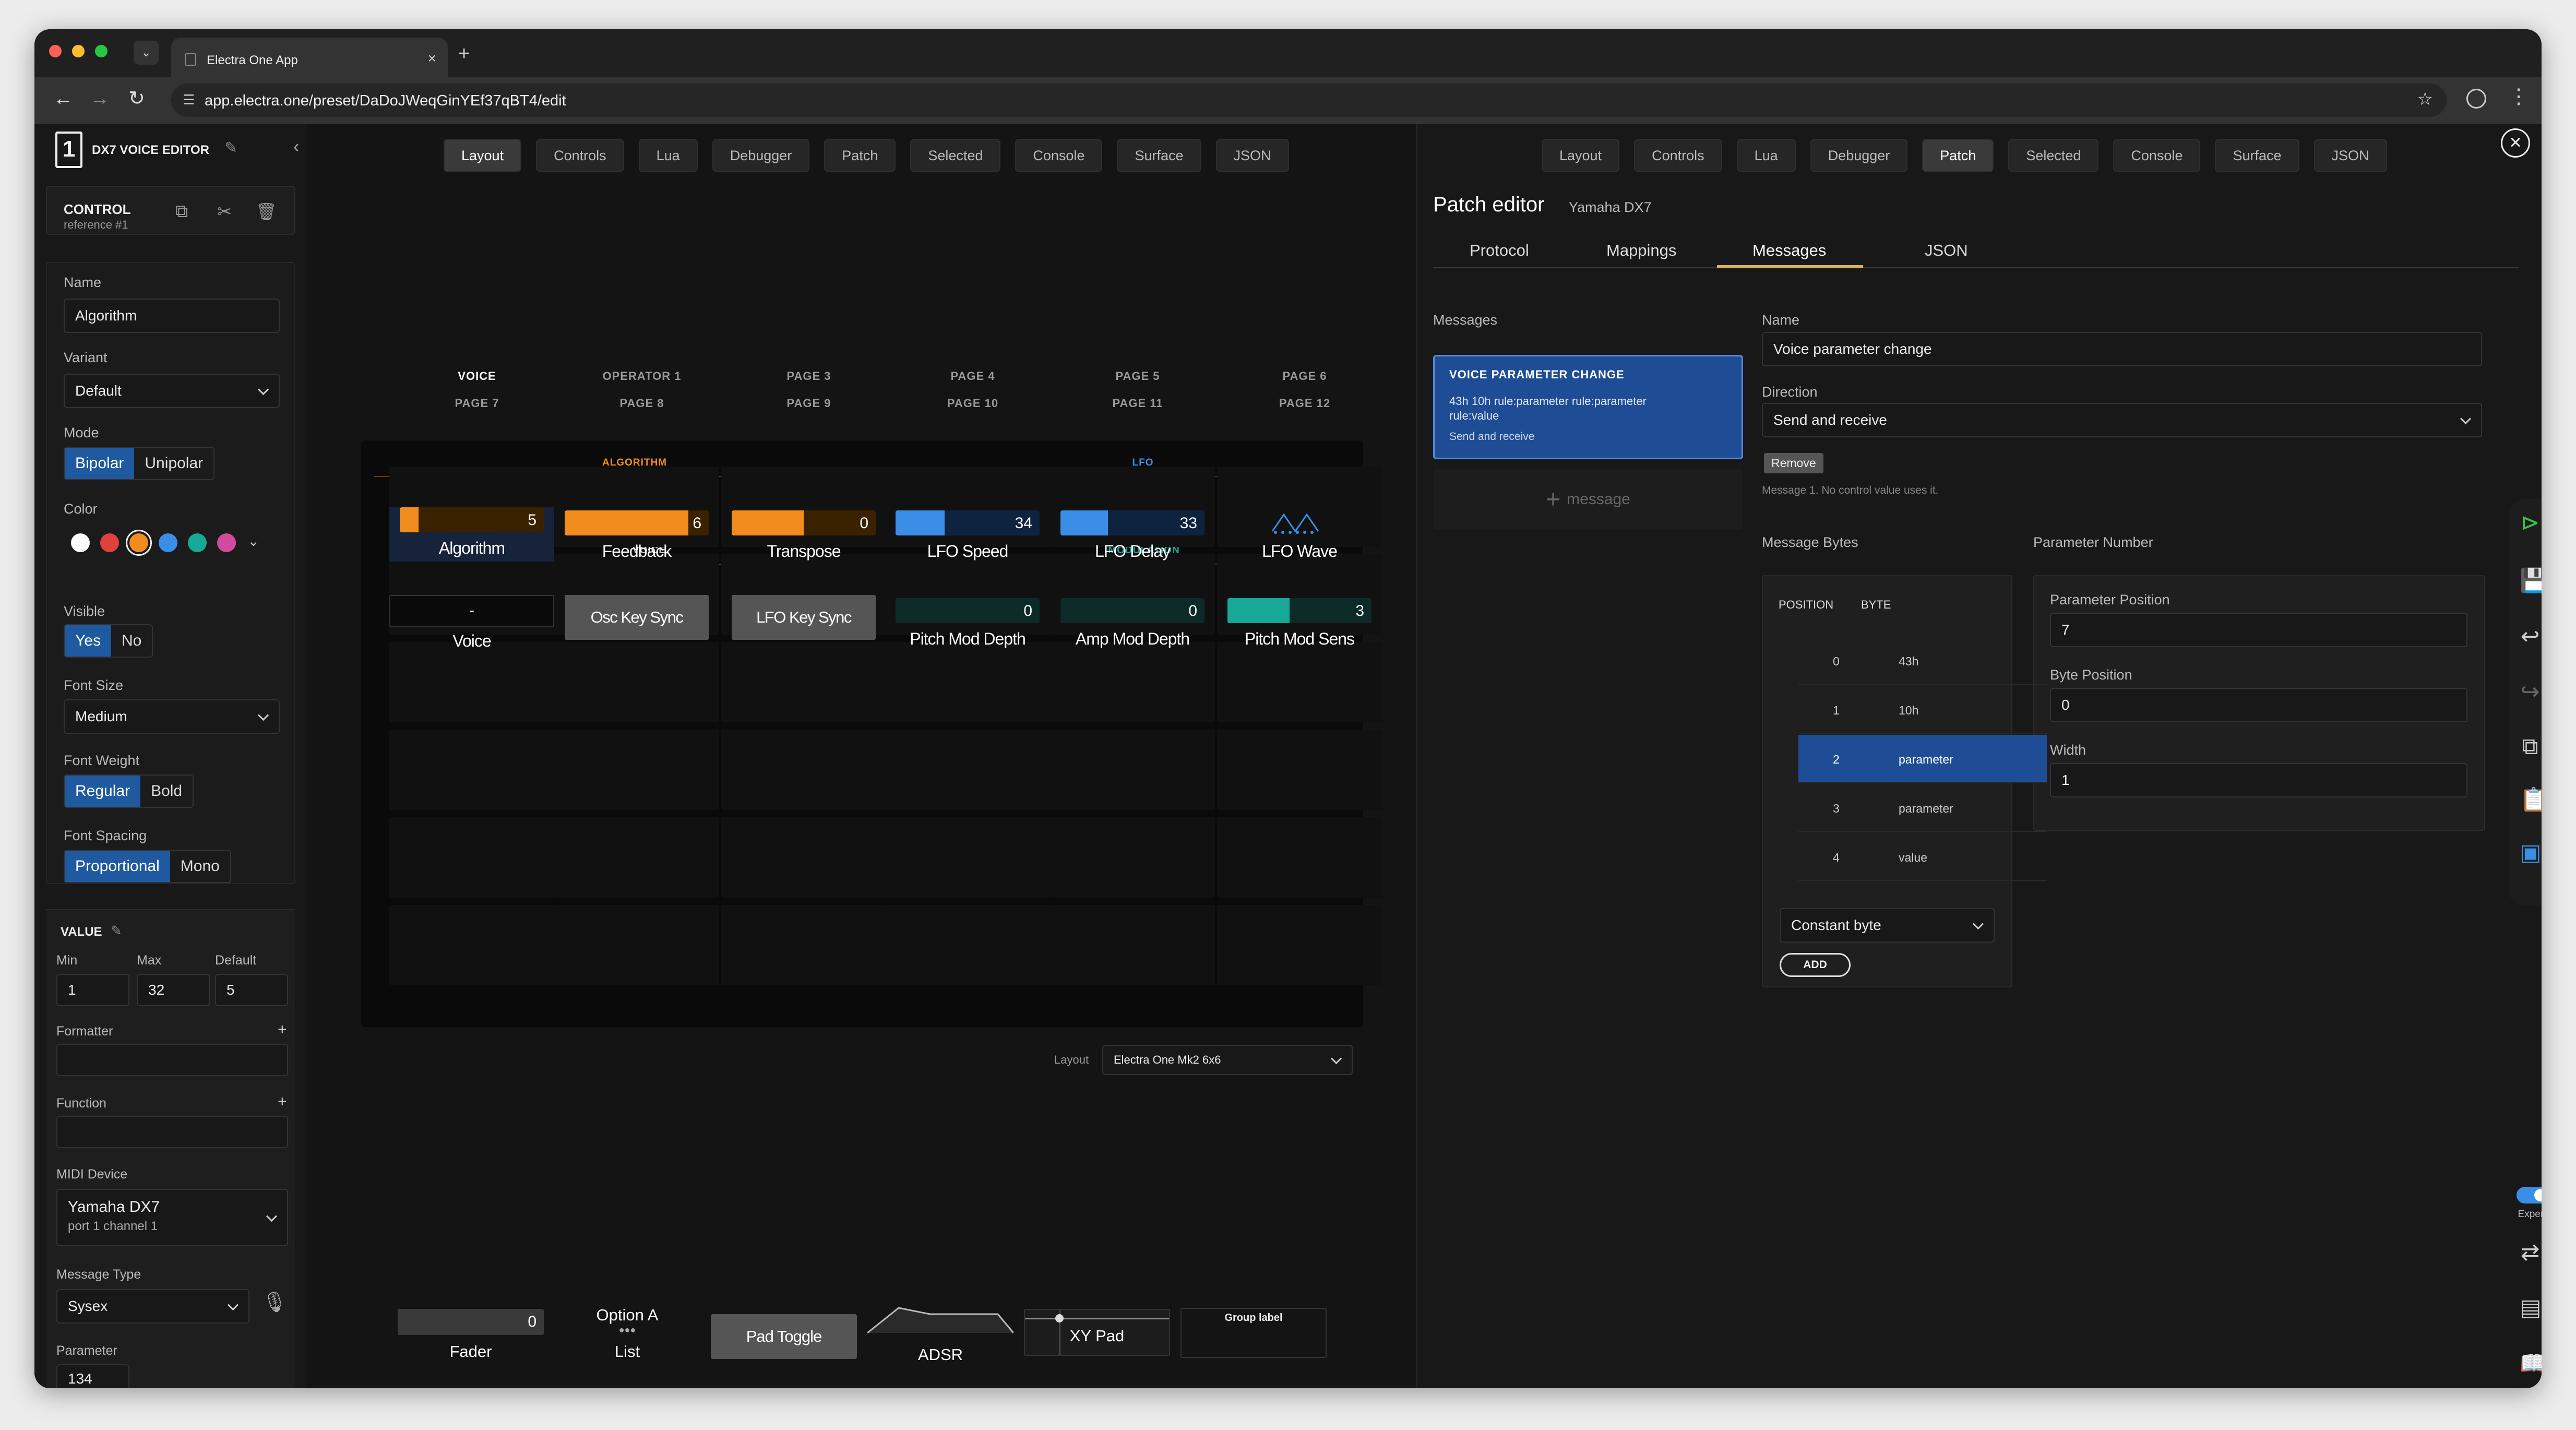  I want to click on tab-controls: Controls, so click(580, 155).